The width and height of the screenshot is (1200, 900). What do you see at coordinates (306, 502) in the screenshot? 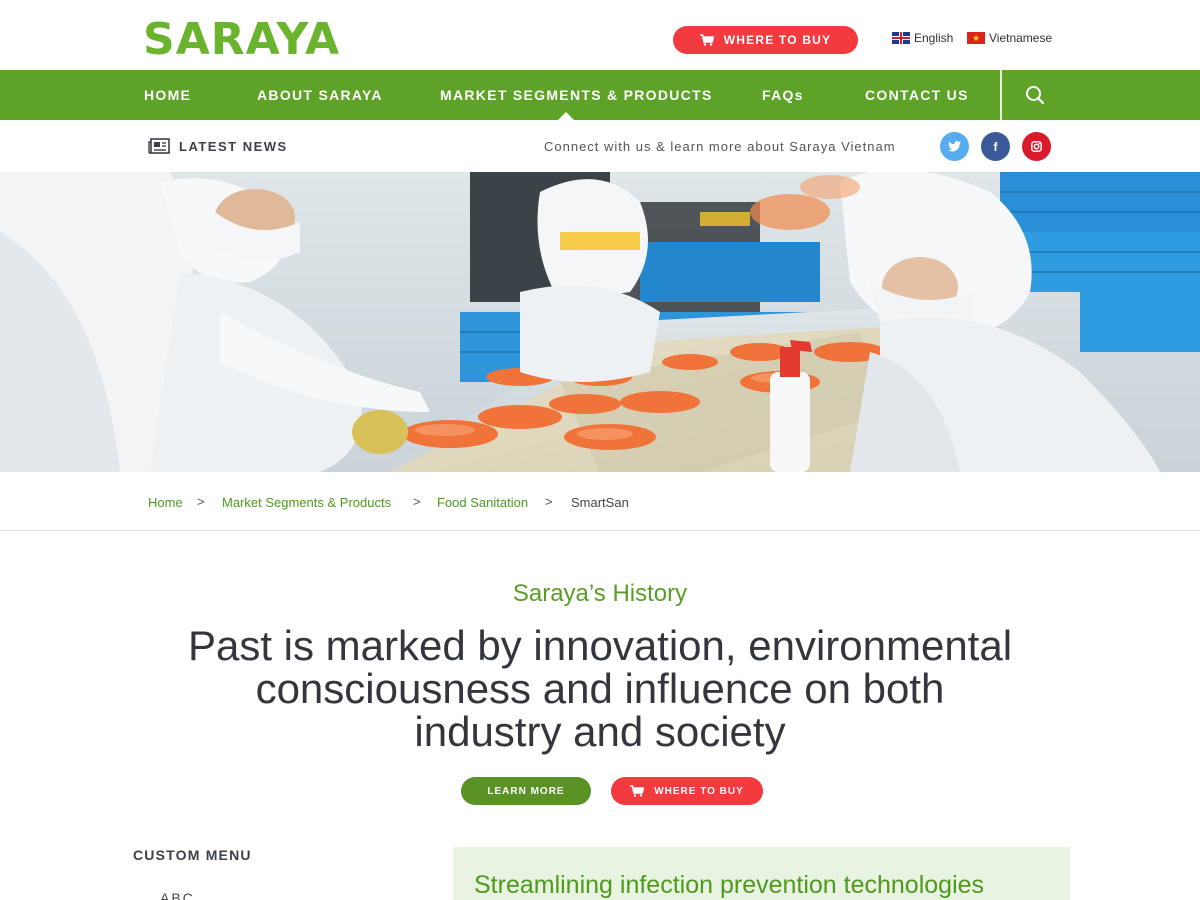
I see `breadcrumb-market-segments: Market Segments & Products` at bounding box center [306, 502].